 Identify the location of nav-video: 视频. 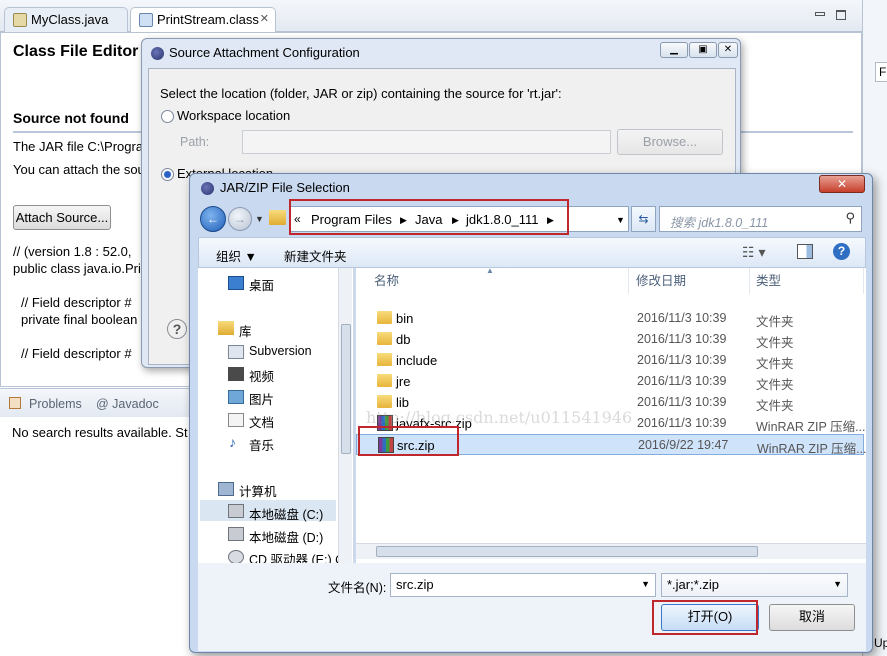
(261, 375).